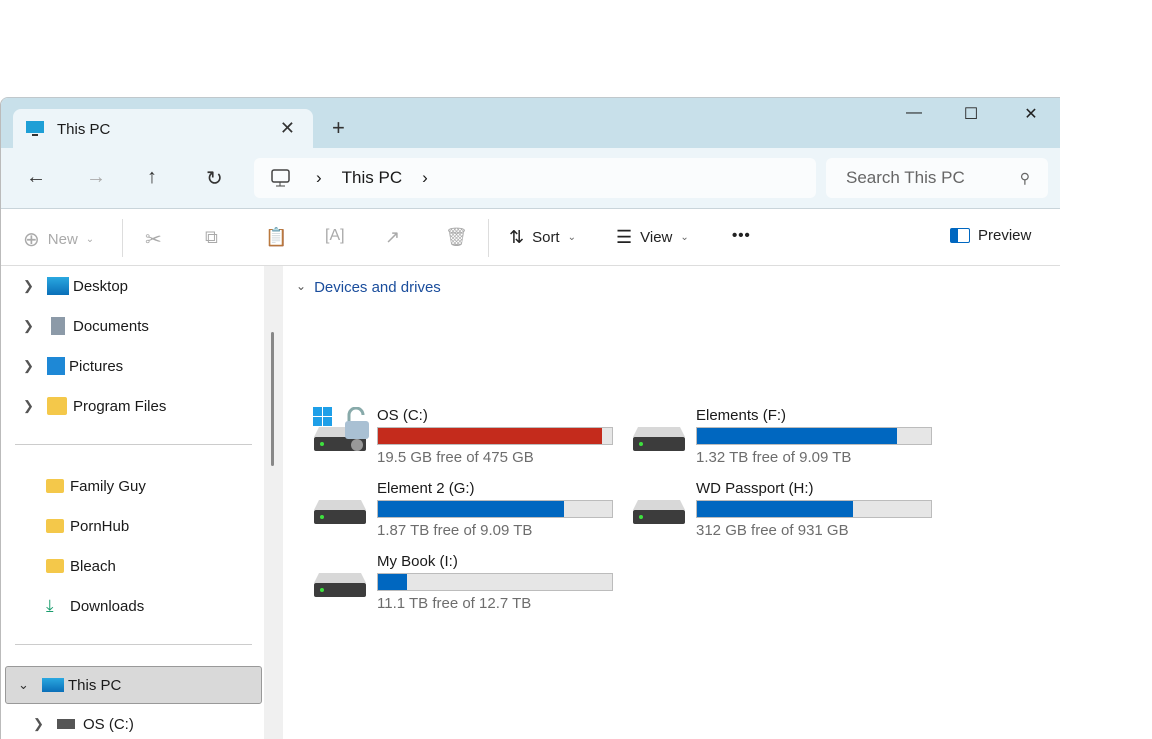  What do you see at coordinates (338, 128) in the screenshot?
I see `new-tab-button: +` at bounding box center [338, 128].